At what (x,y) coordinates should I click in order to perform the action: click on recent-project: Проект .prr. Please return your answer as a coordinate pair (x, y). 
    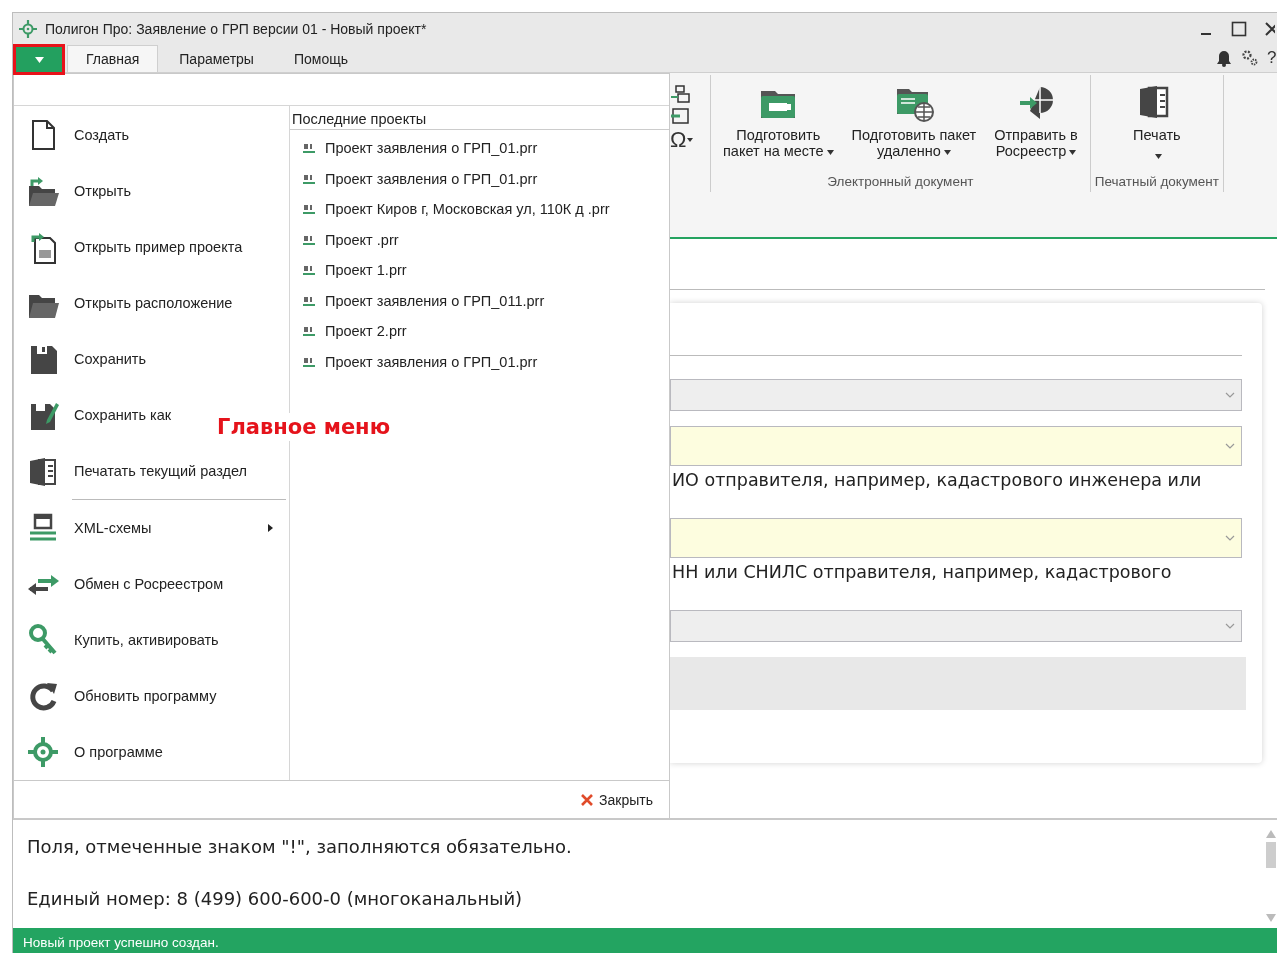
    Looking at the image, I should click on (344, 239).